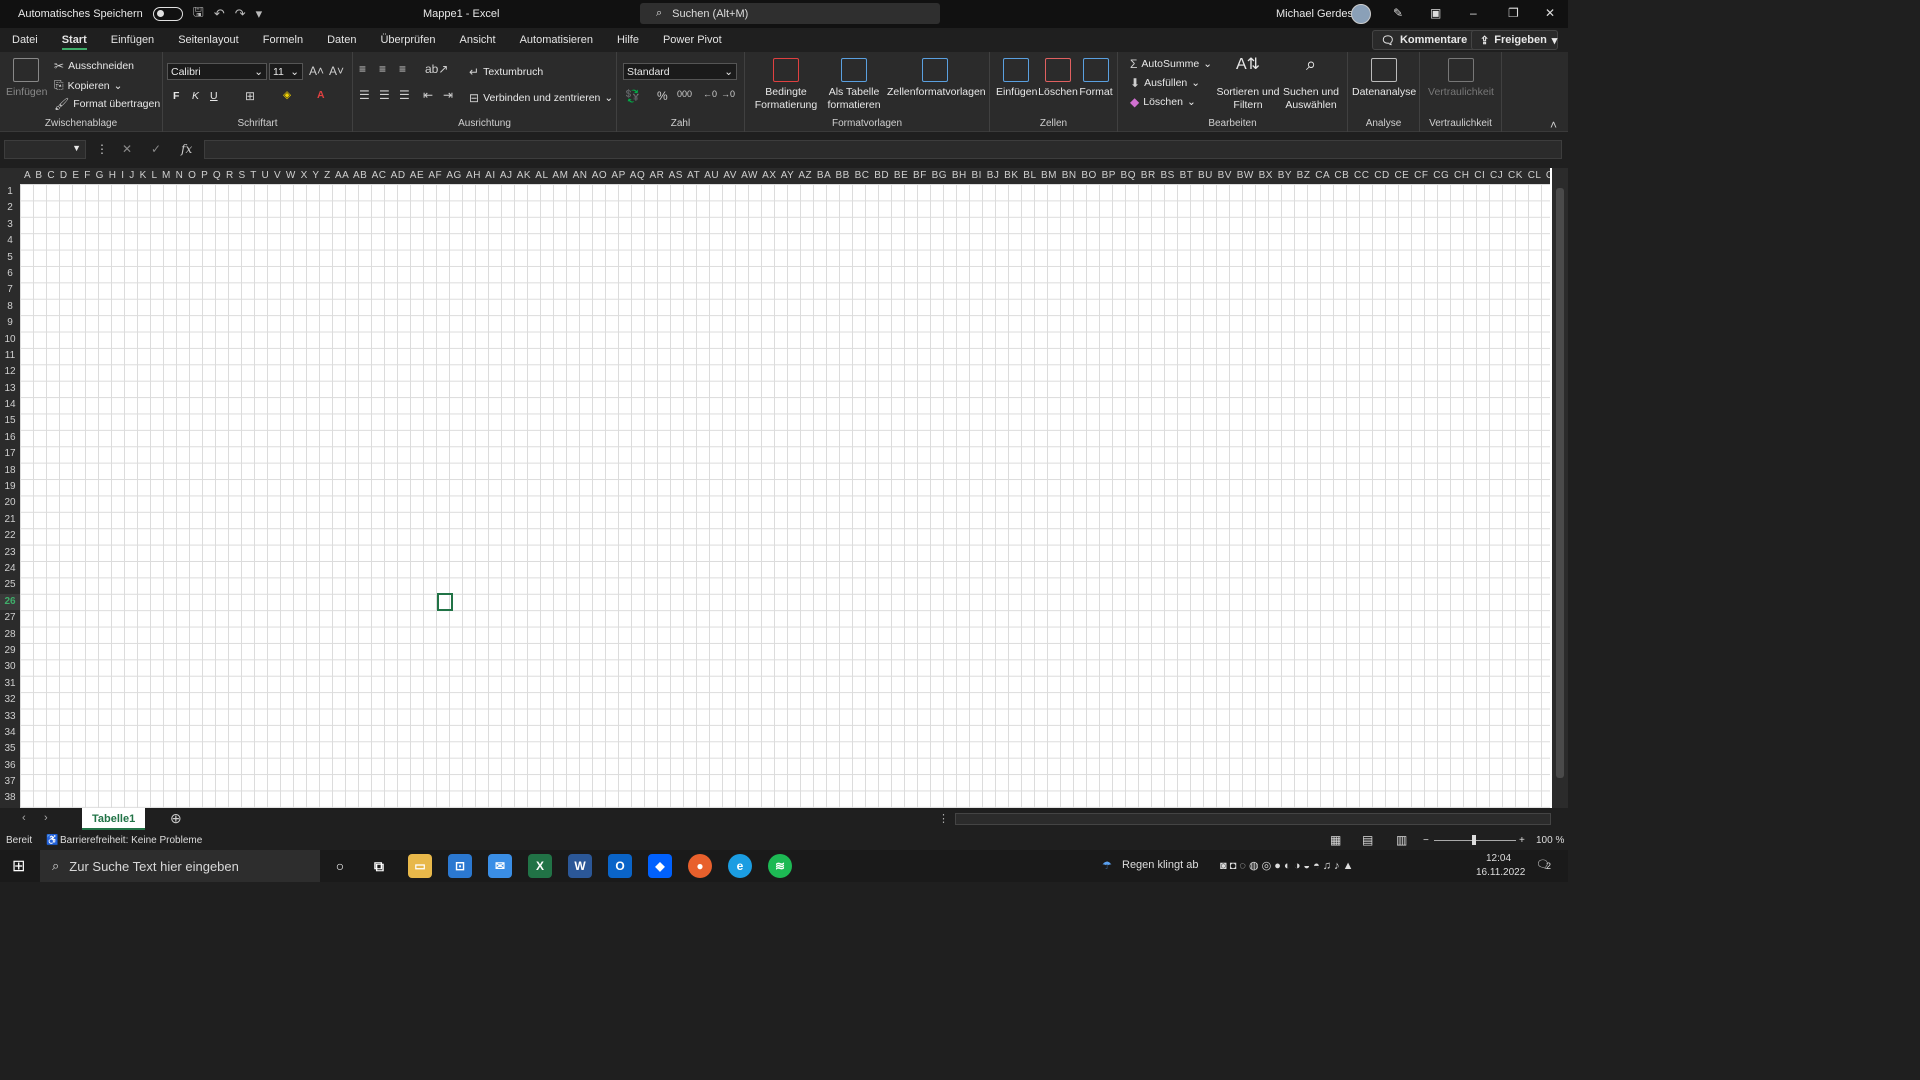 This screenshot has height=1080, width=1920. I want to click on tab-data: Daten, so click(341, 40).